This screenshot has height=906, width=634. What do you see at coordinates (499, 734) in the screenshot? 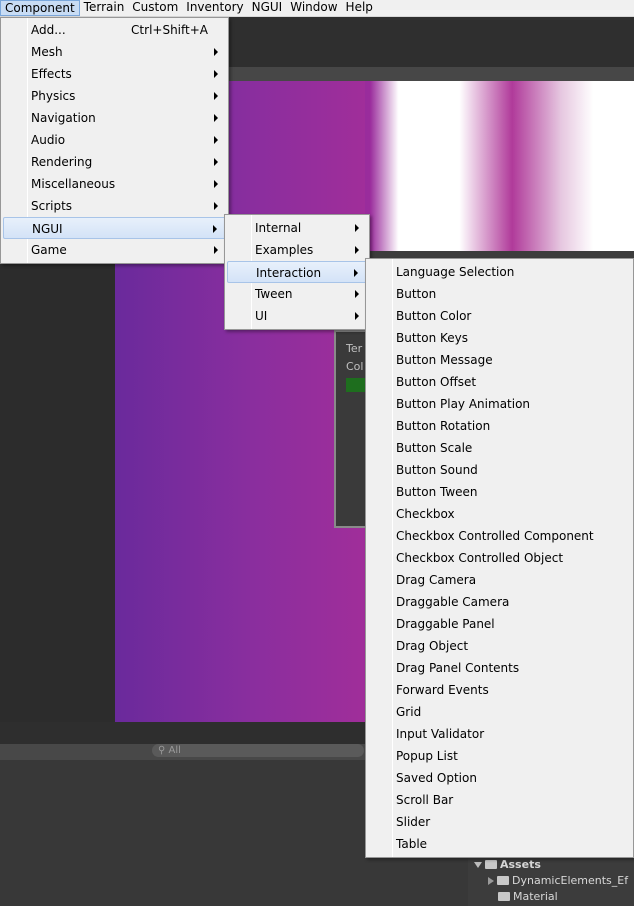
I see `menu-item-input-validator: Input Validator` at bounding box center [499, 734].